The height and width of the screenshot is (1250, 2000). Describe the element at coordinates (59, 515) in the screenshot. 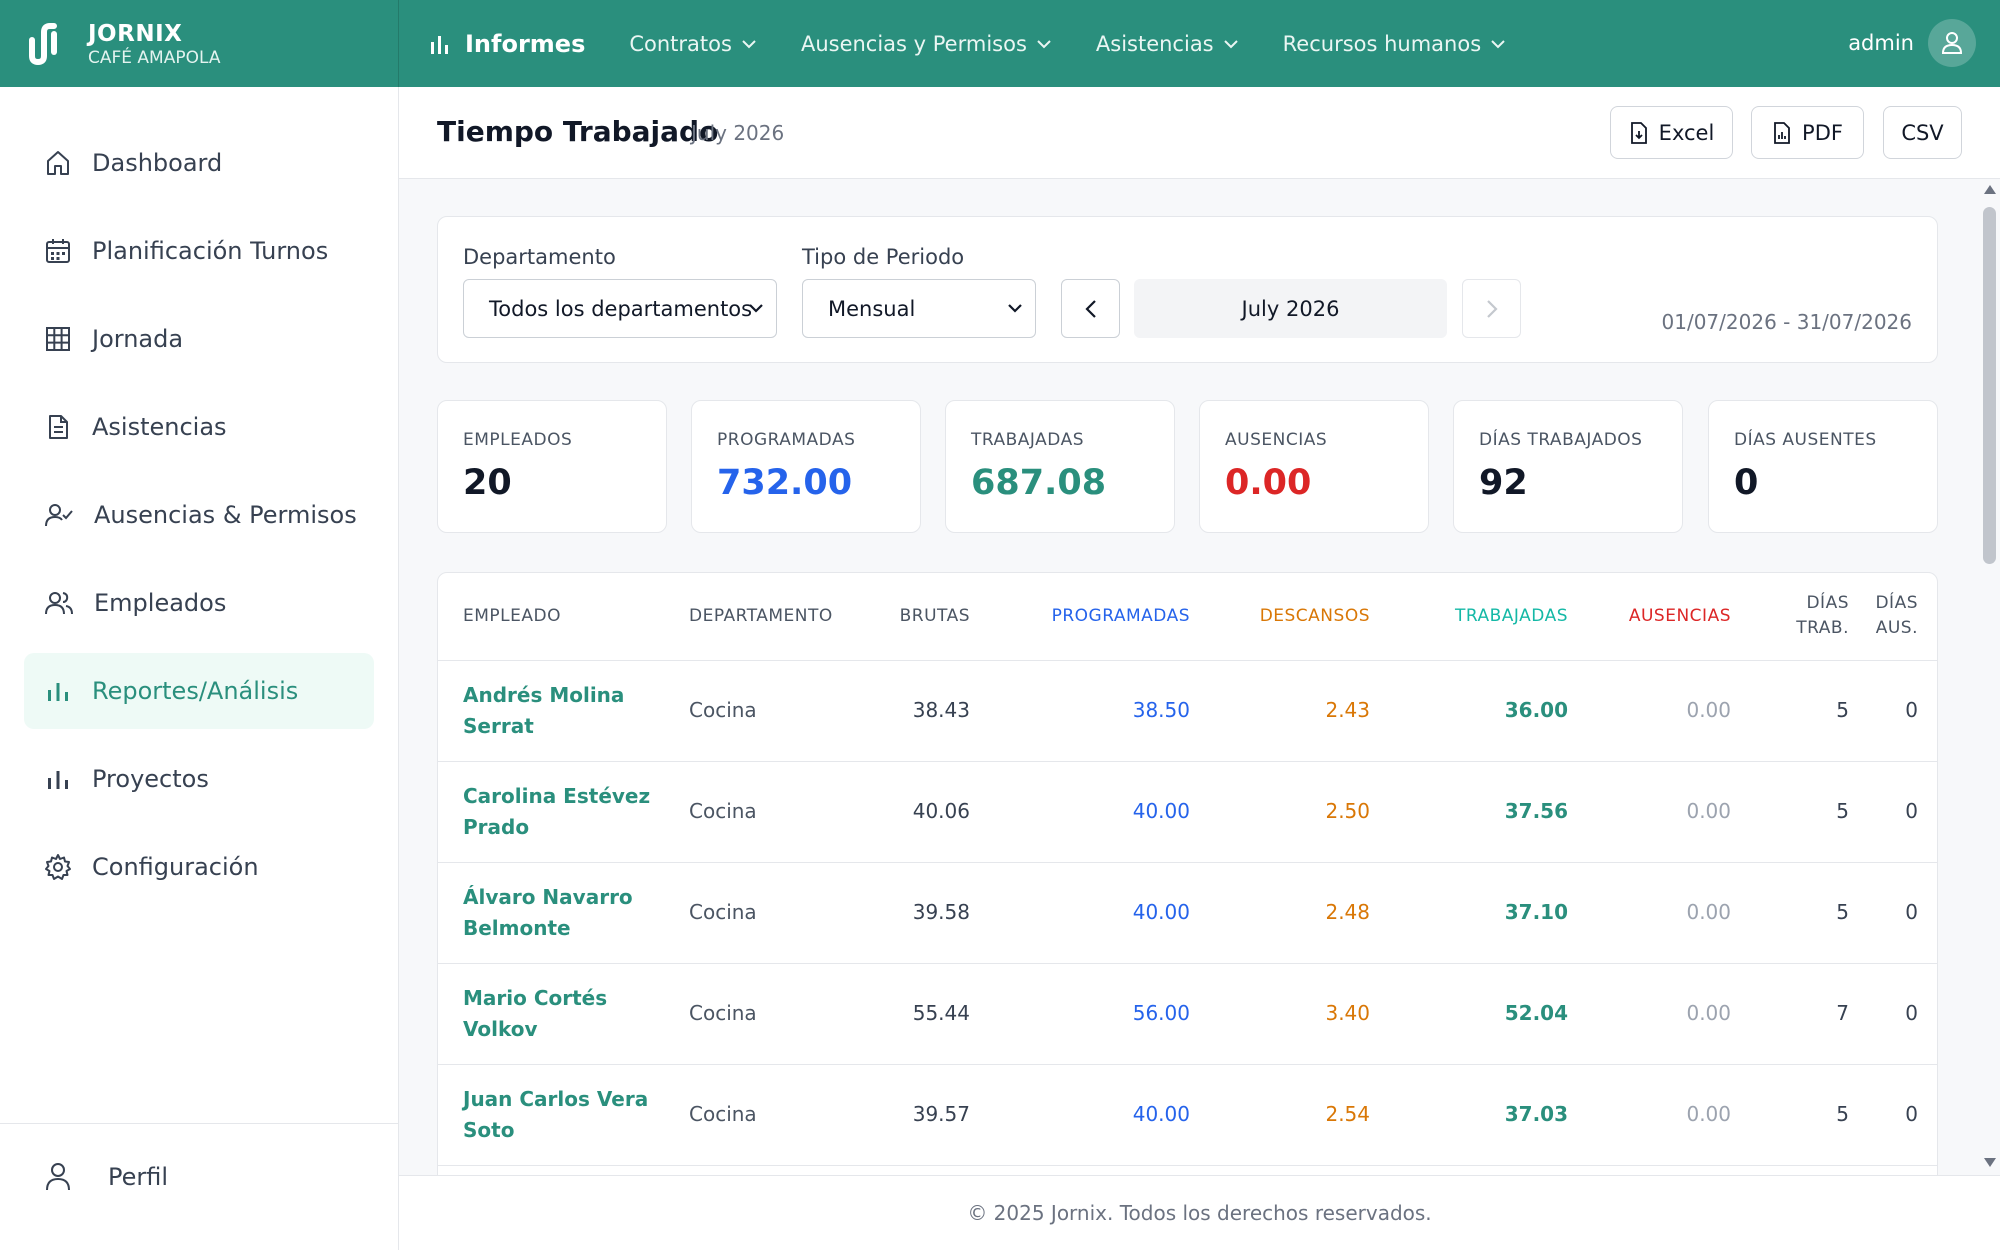

I see `user-check-icon` at that location.